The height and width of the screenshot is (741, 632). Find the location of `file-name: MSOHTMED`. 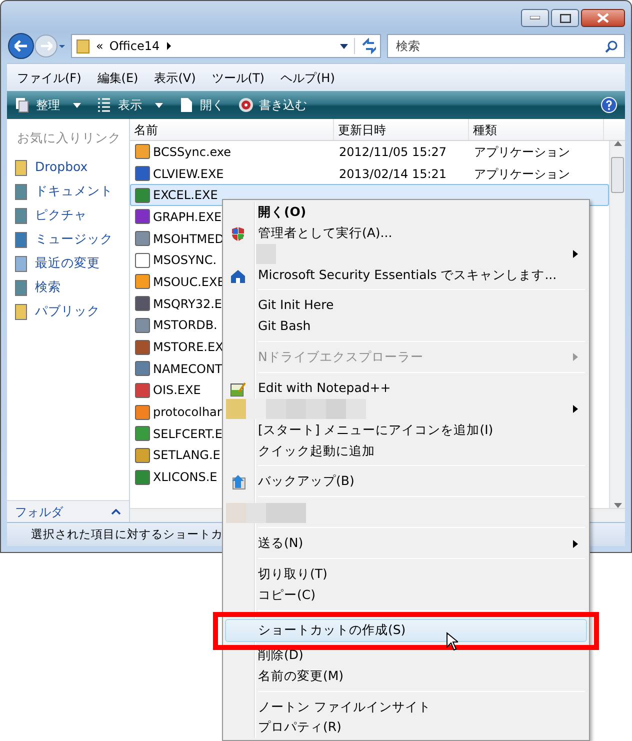

file-name: MSOHTMED is located at coordinates (188, 239).